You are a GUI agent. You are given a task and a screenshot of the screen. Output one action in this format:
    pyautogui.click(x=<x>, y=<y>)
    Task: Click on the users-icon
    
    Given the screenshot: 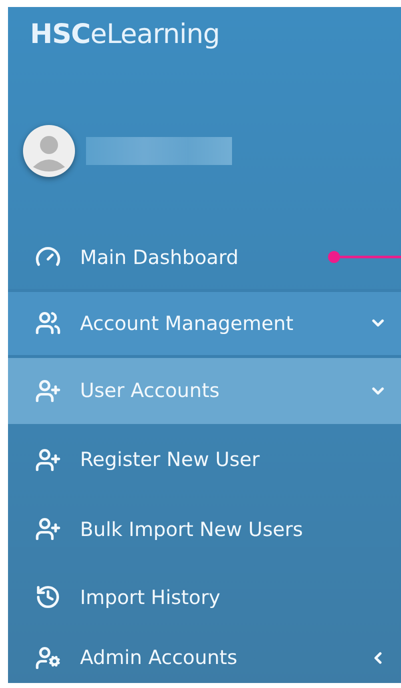 What is the action you would take?
    pyautogui.click(x=48, y=323)
    